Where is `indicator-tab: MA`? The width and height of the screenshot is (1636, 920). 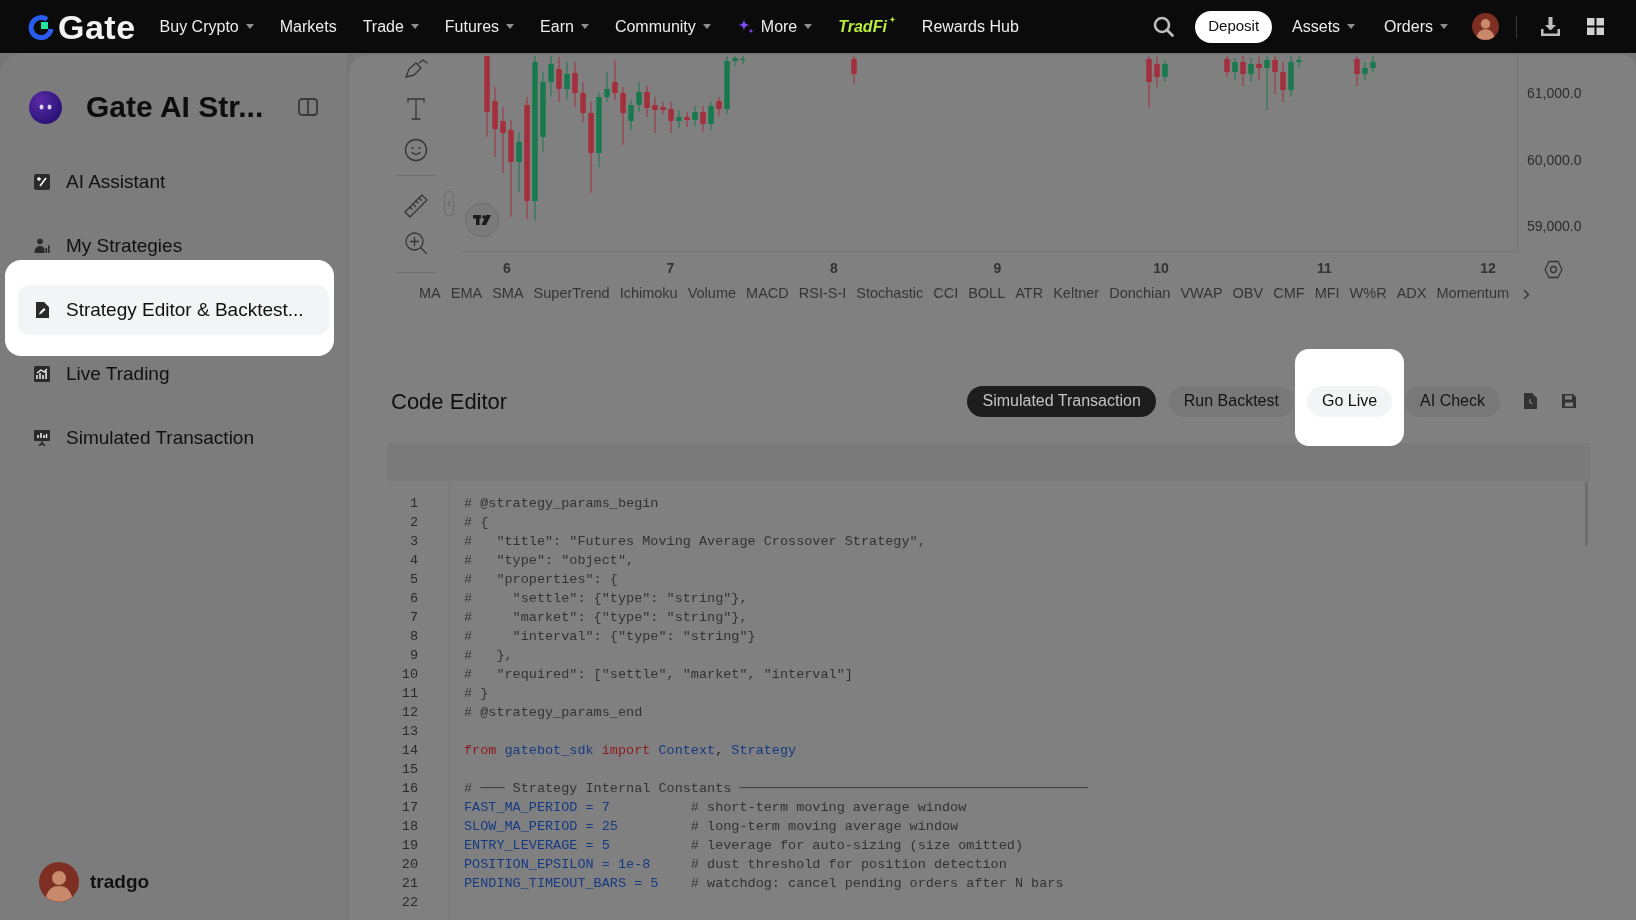
indicator-tab: MA is located at coordinates (430, 294).